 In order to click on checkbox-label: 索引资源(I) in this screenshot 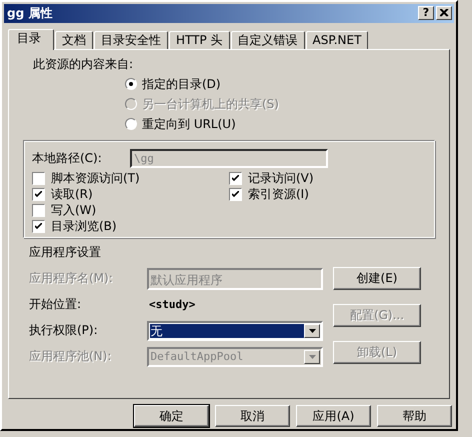, I will do `click(278, 195)`.